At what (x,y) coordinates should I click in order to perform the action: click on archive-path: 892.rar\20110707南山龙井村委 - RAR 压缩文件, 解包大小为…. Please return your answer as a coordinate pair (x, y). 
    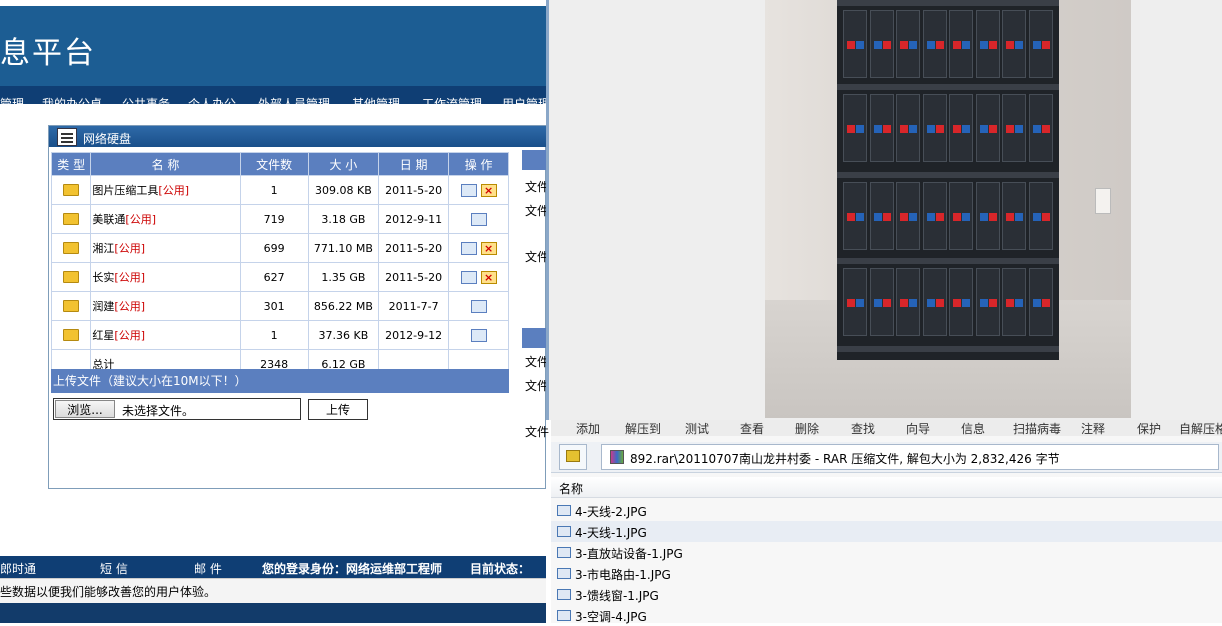
    Looking at the image, I should click on (910, 457).